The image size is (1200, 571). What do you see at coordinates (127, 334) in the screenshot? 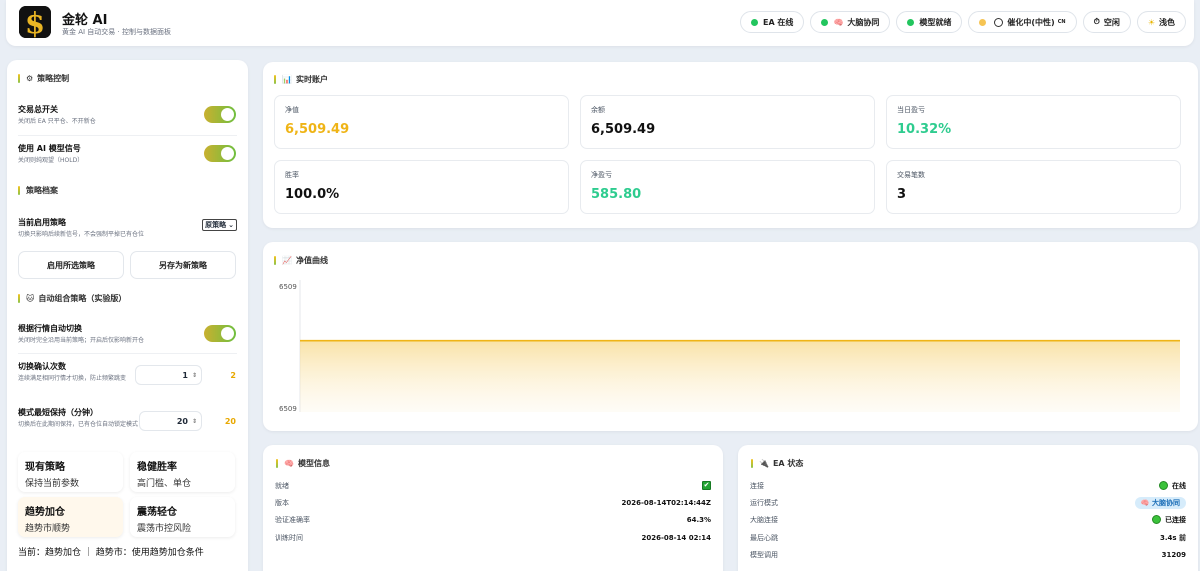
I see `auto-switch-row: 根据行情自动切换 关闭时完全沿用当前策略；开启后仅影响新开仓` at bounding box center [127, 334].